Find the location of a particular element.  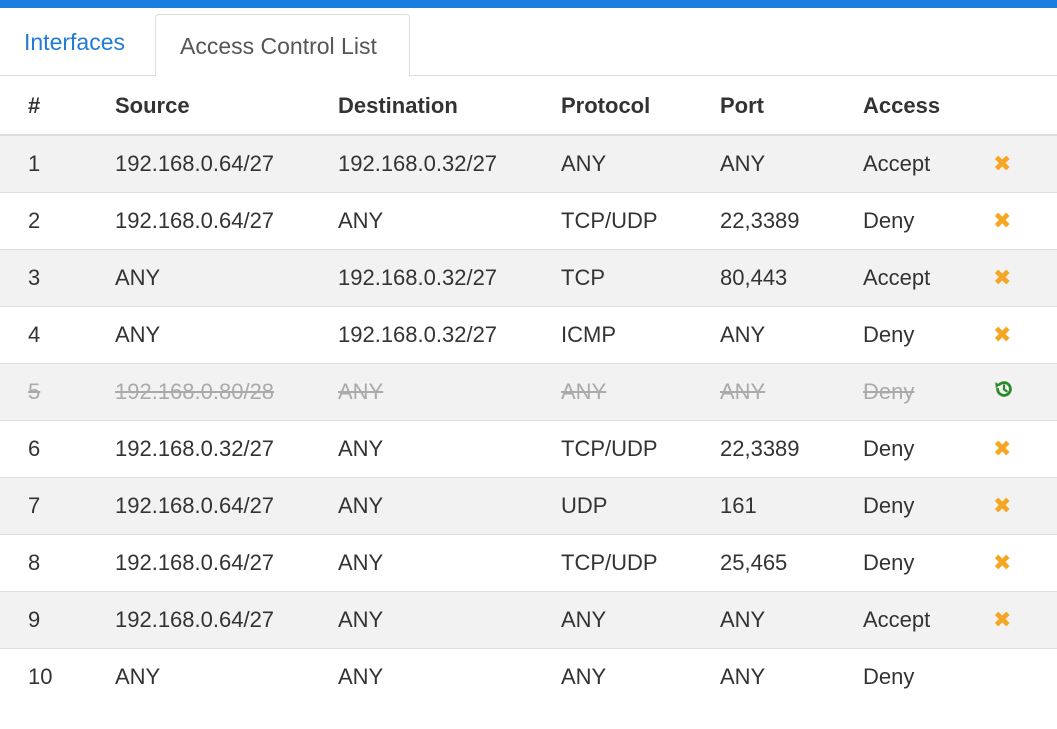

cell-num: 9 is located at coordinates (57, 619).